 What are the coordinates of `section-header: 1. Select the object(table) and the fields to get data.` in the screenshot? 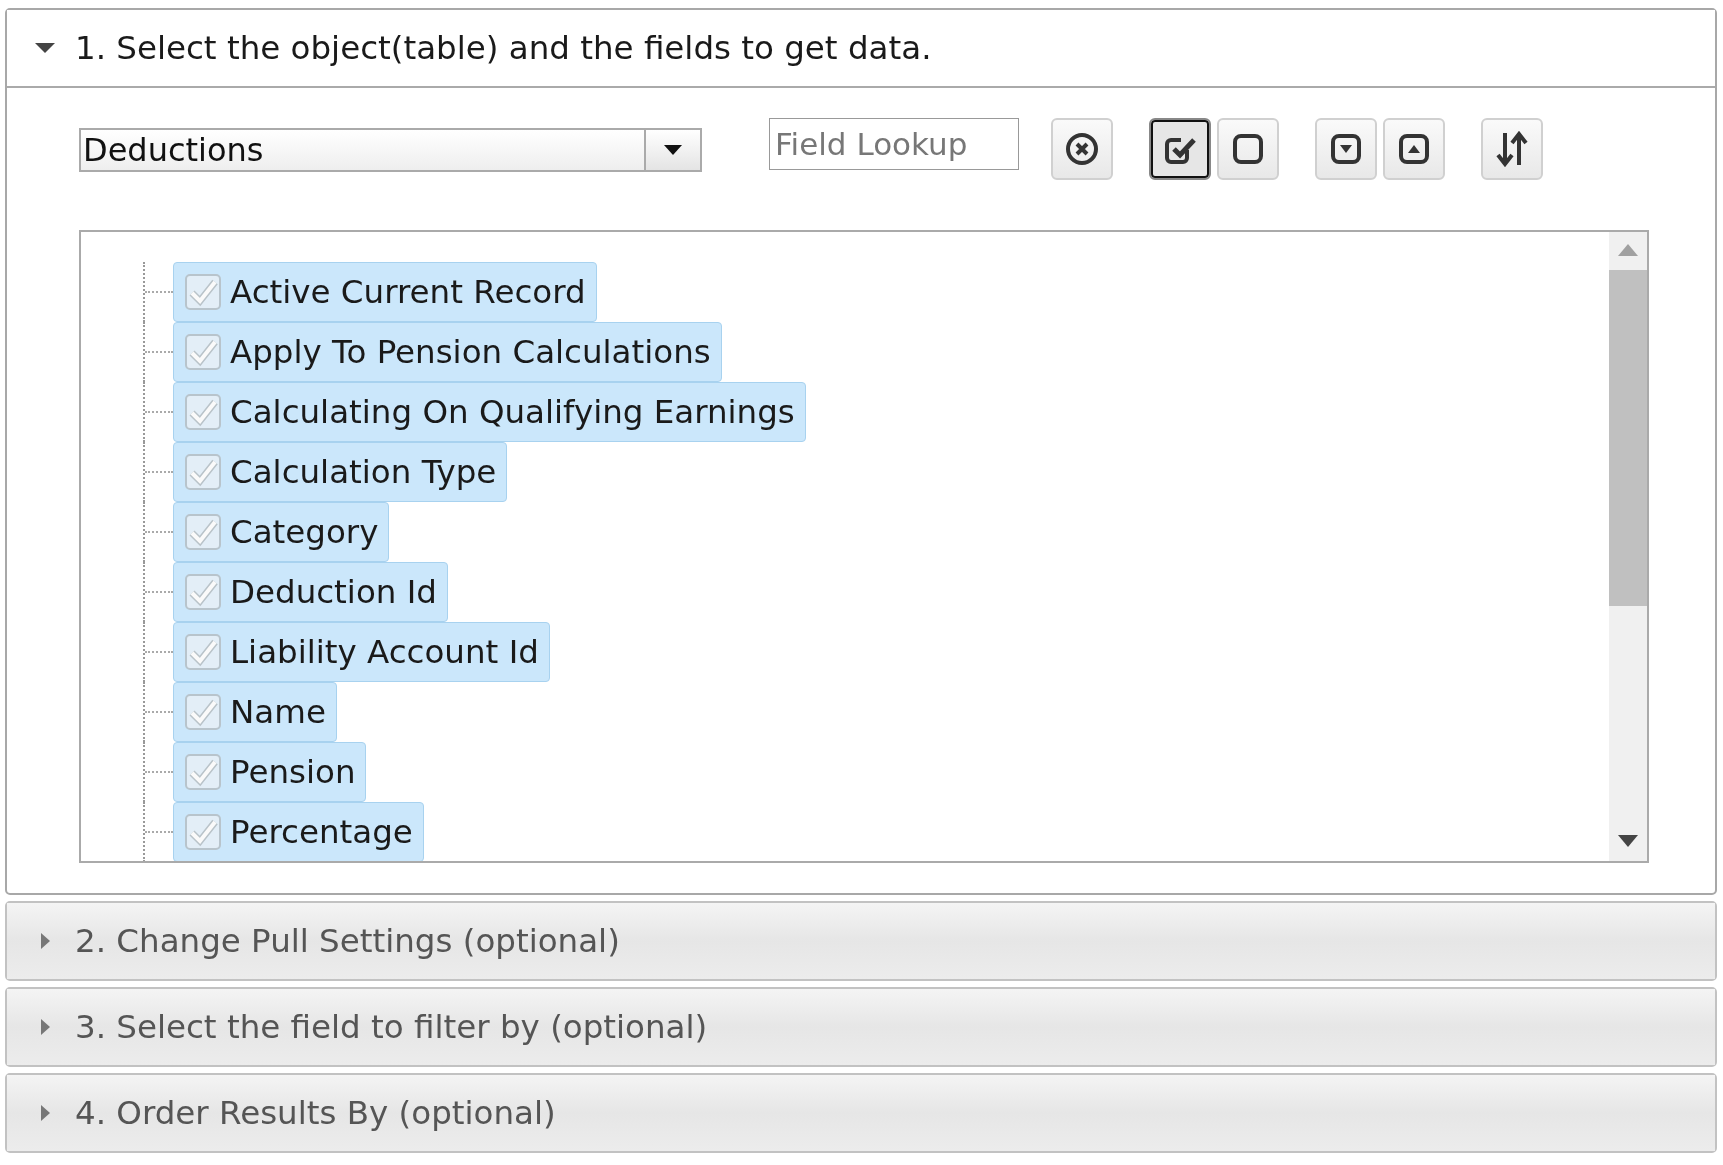 It's located at (861, 49).